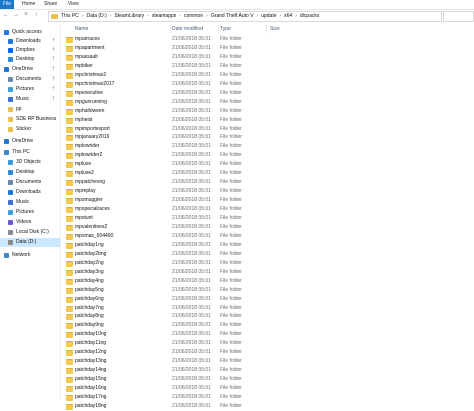 The image size is (474, 411). I want to click on list-item: patchday15ng 21/06/2018 05:01 File folder, so click(227, 379).